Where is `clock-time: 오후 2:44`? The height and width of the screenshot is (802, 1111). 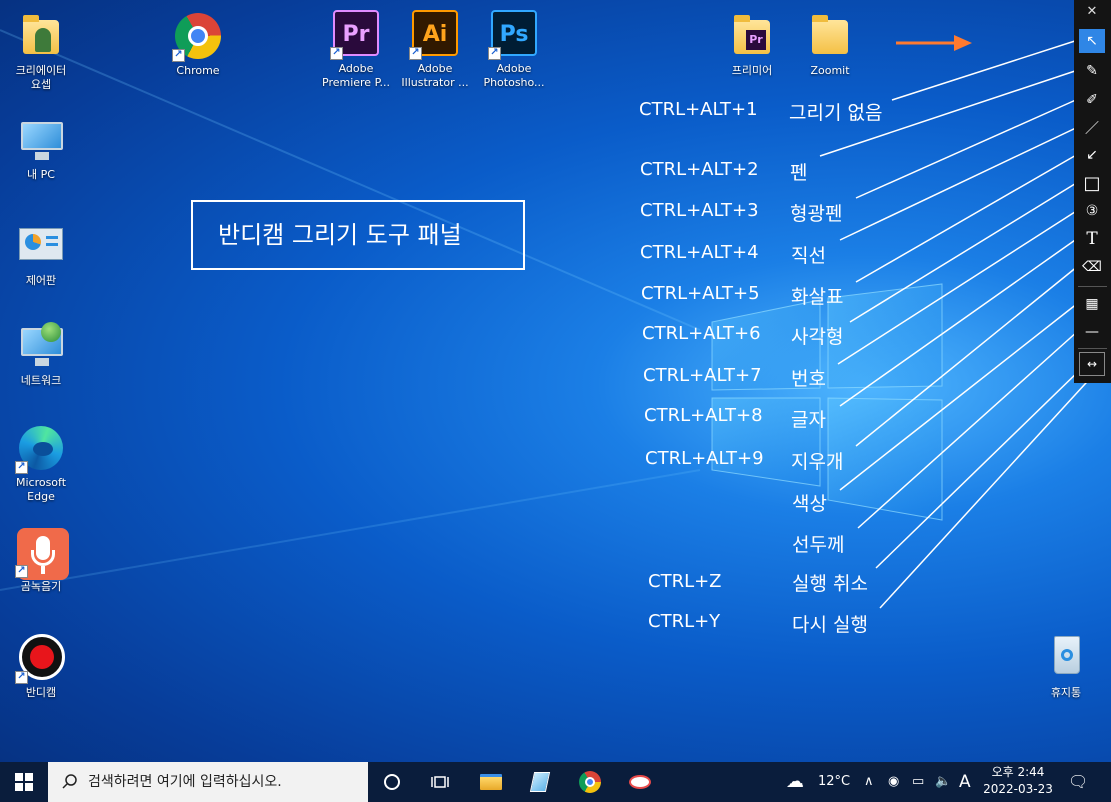
clock-time: 오후 2:44 is located at coordinates (1018, 772).